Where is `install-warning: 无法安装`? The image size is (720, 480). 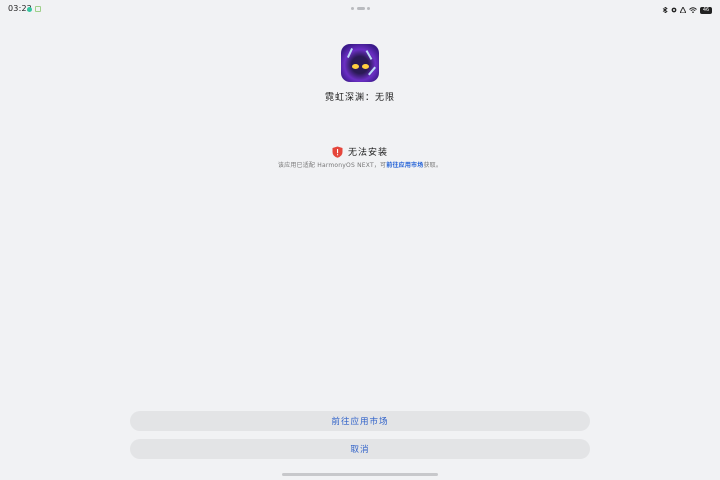
install-warning: 无法安装 is located at coordinates (360, 151).